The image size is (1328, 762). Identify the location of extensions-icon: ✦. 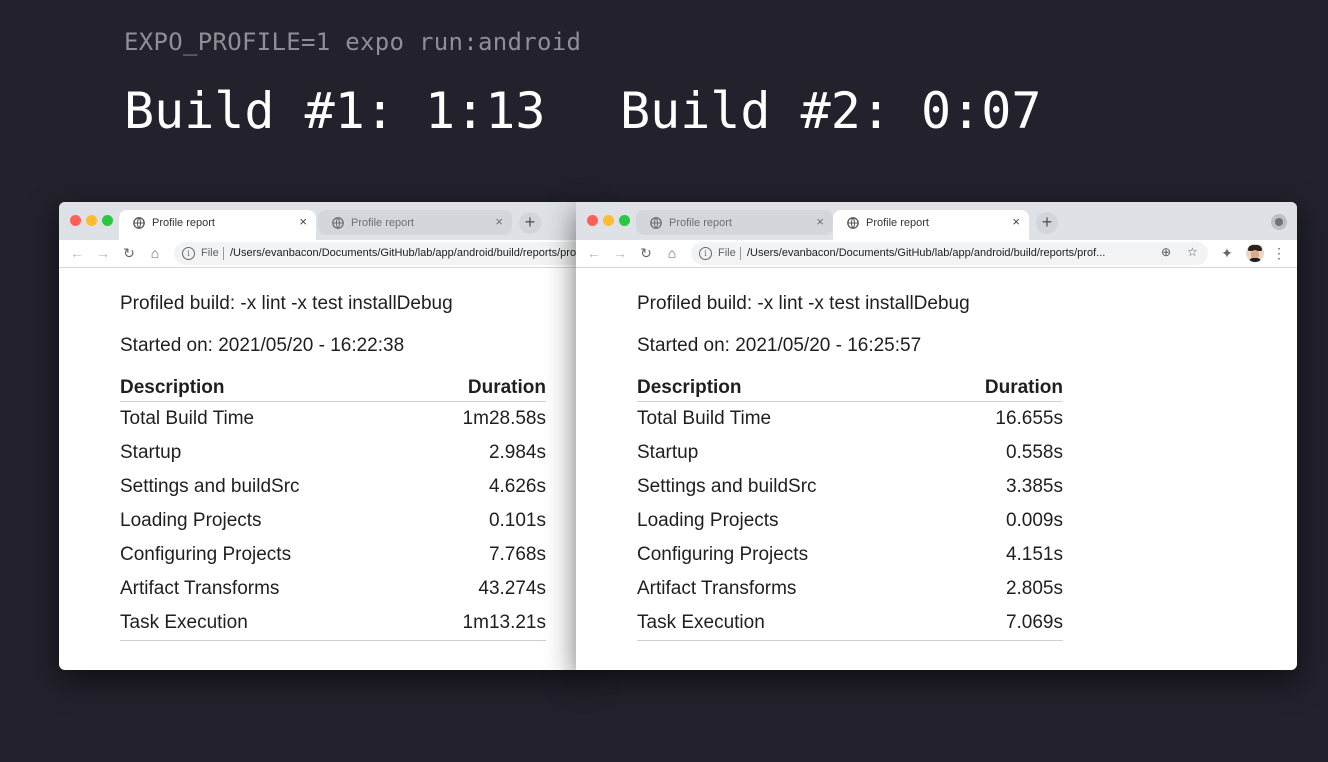
(1227, 253).